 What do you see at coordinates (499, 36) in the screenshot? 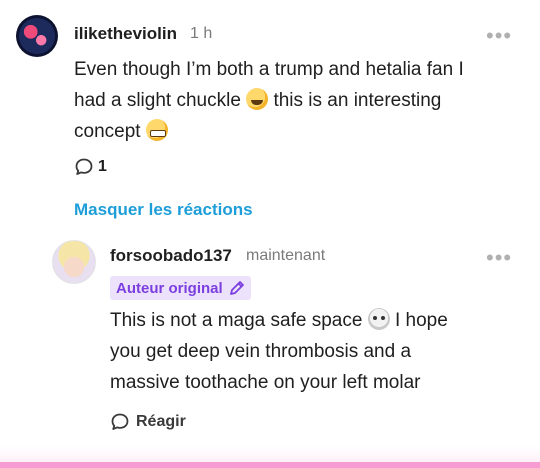
I see `more-options-icon: •••` at bounding box center [499, 36].